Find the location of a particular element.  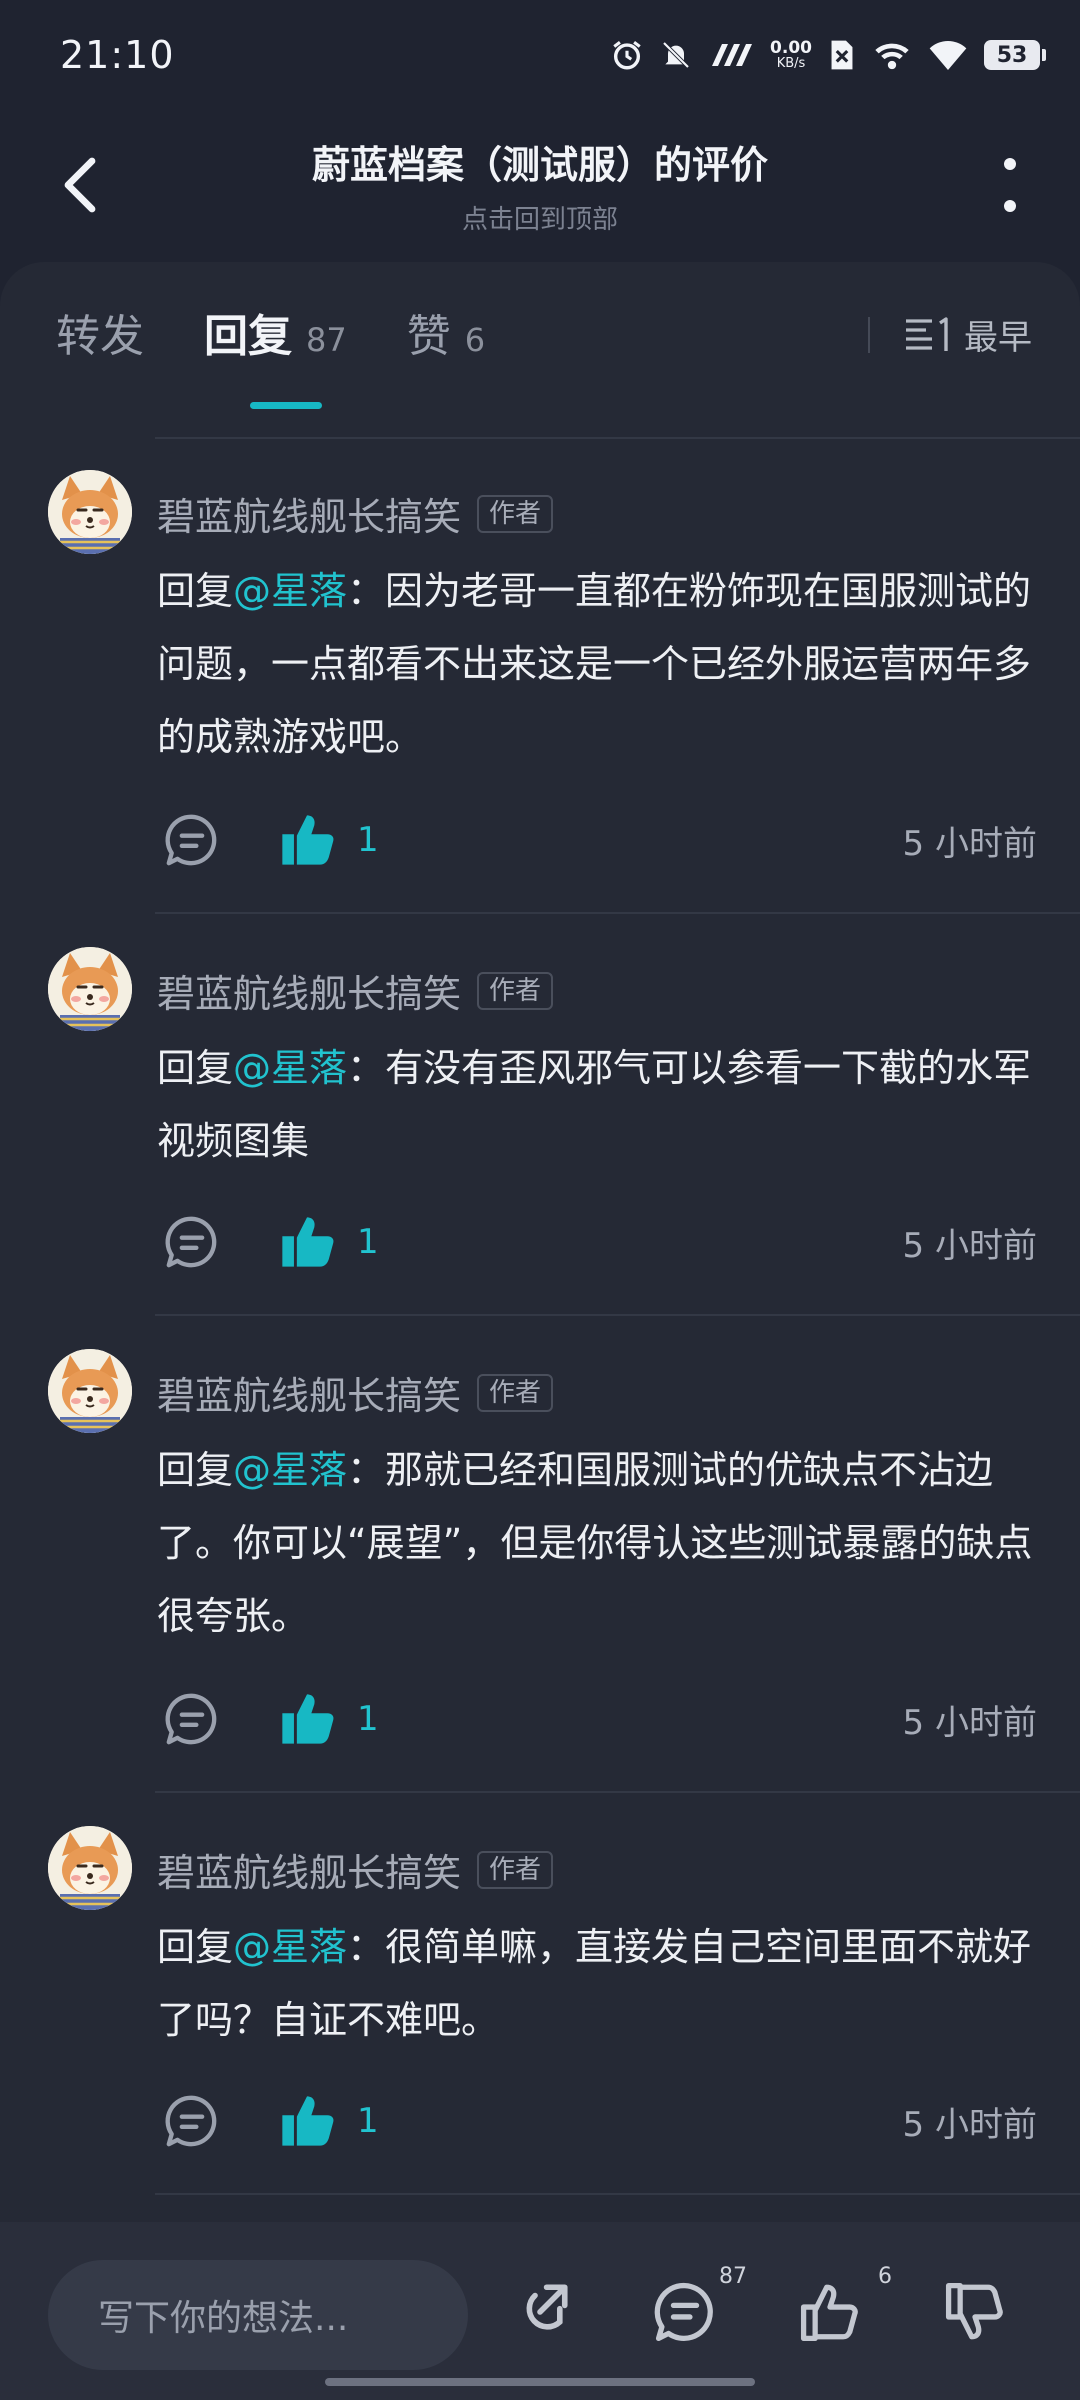

dislike-button is located at coordinates (975, 2312).